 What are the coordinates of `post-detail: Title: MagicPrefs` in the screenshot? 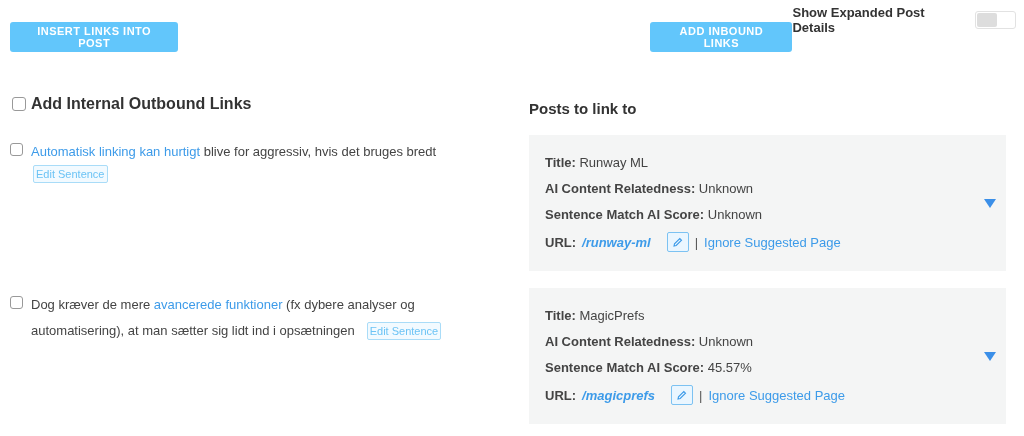 It's located at (595, 316).